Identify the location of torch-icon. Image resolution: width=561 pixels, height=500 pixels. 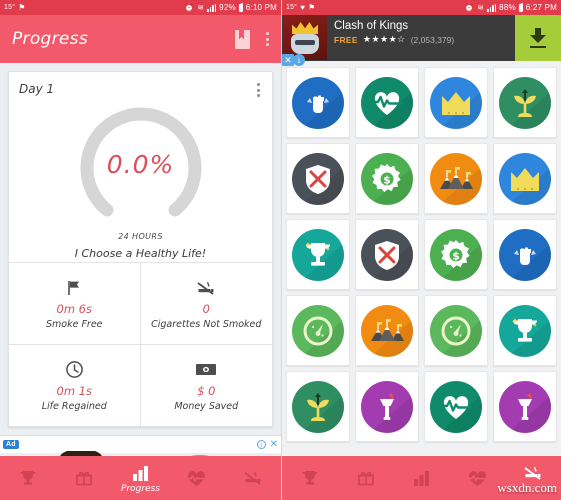
(387, 406).